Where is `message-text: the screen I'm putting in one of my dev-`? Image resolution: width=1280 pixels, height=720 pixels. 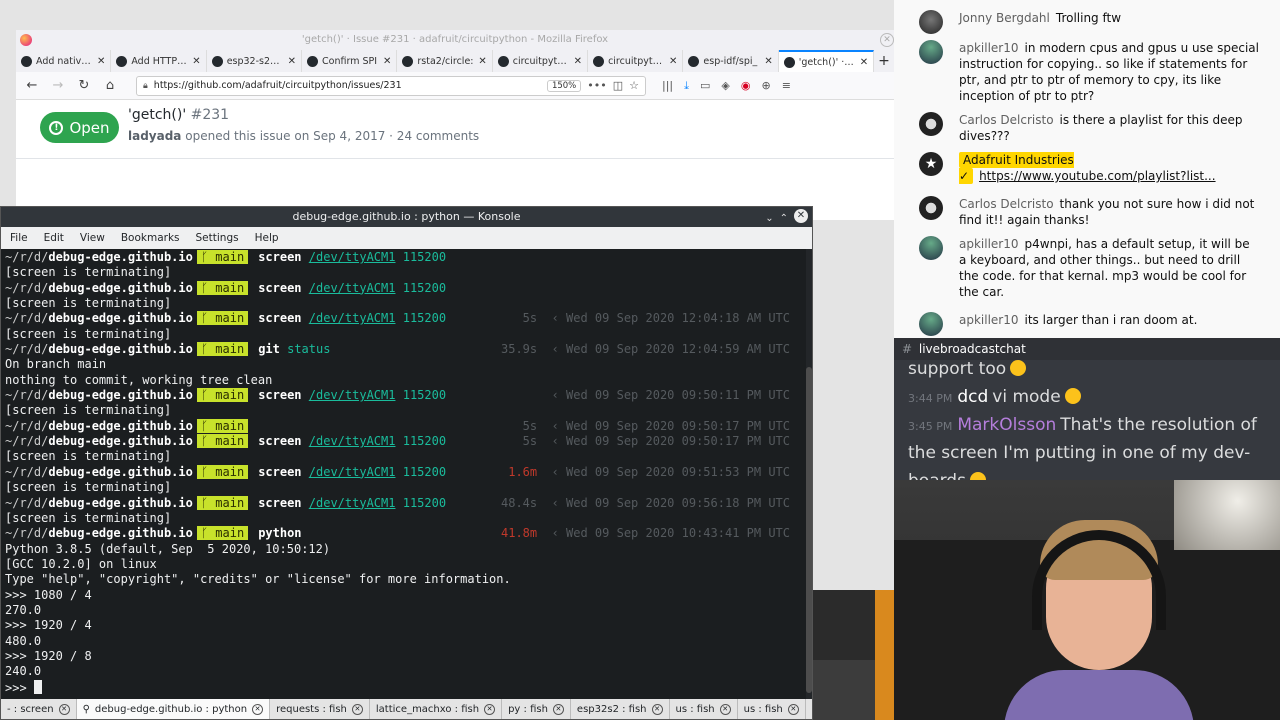 message-text: the screen I'm putting in one of my dev- is located at coordinates (1079, 453).